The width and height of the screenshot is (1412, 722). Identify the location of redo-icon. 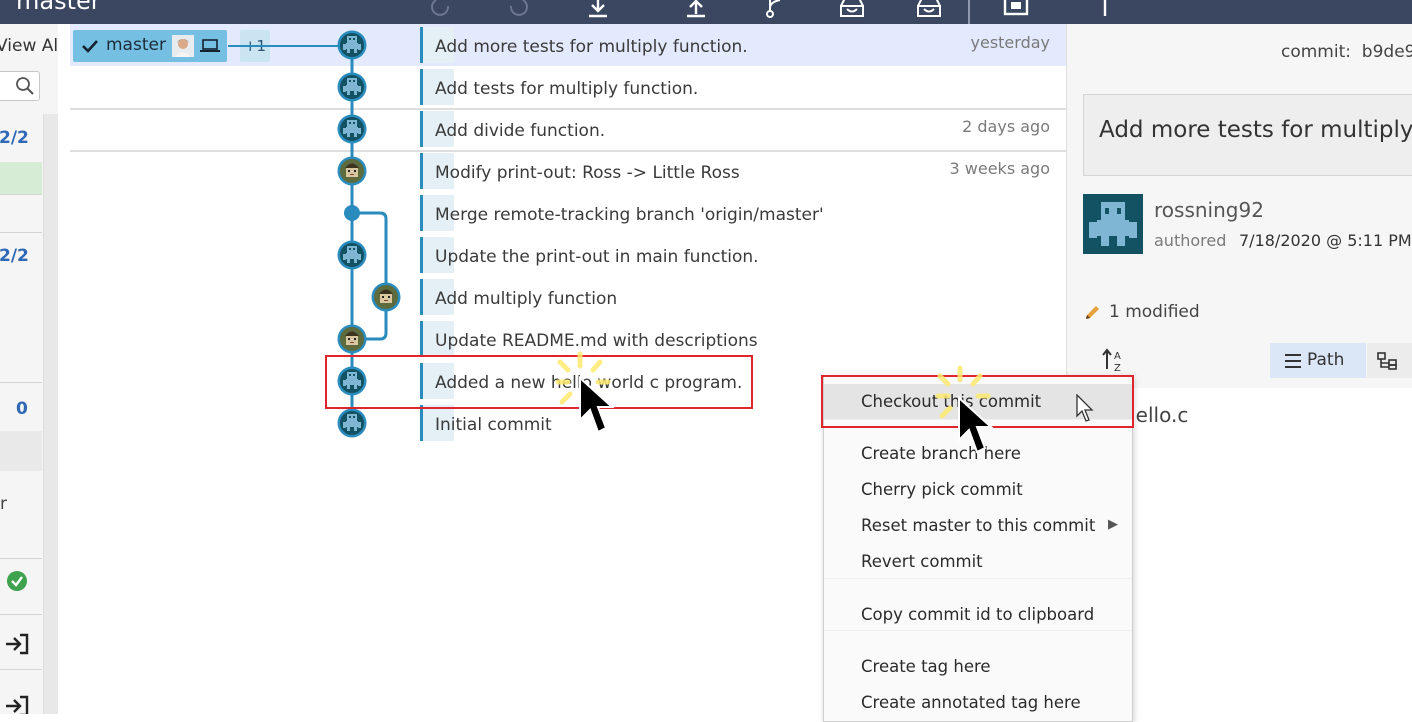
(518, 9).